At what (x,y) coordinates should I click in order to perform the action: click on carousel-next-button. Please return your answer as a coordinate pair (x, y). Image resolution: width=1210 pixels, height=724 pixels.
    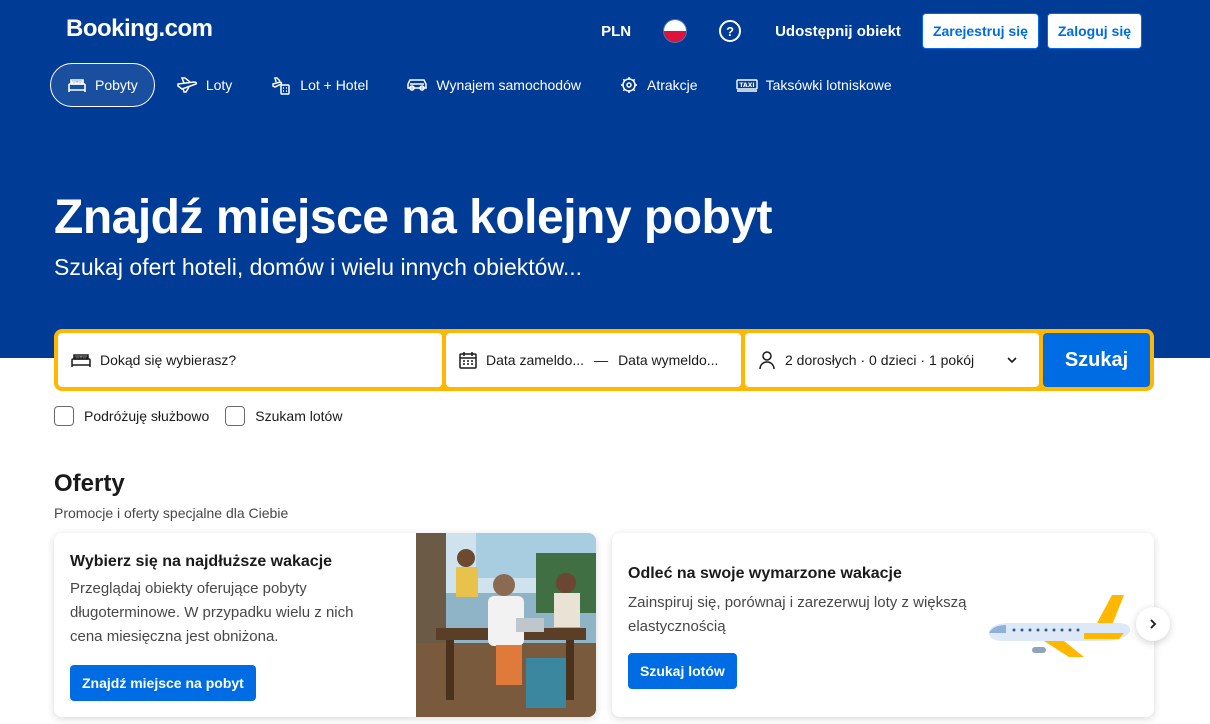
    Looking at the image, I should click on (1153, 624).